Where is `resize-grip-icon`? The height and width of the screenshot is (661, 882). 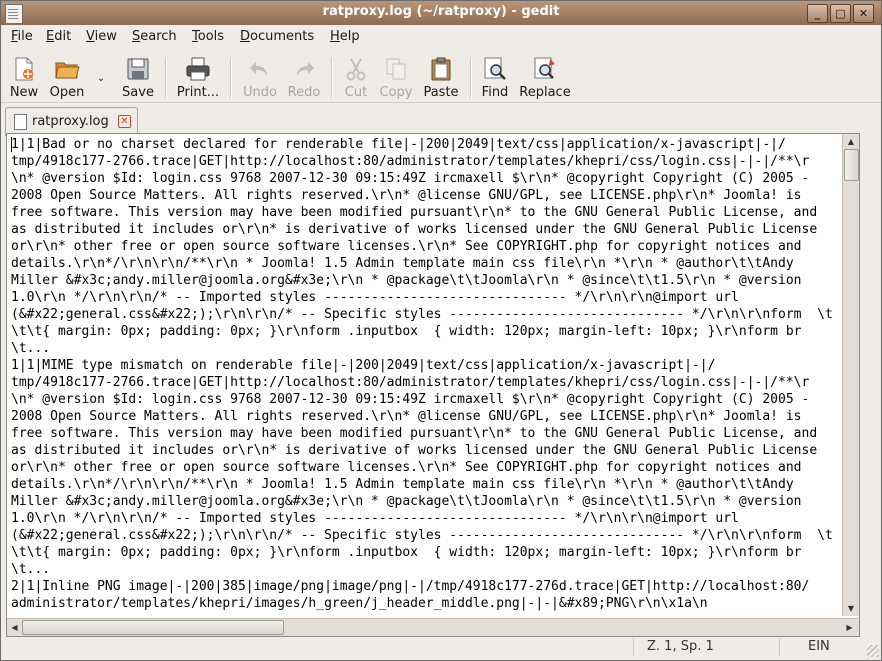 resize-grip-icon is located at coordinates (873, 651).